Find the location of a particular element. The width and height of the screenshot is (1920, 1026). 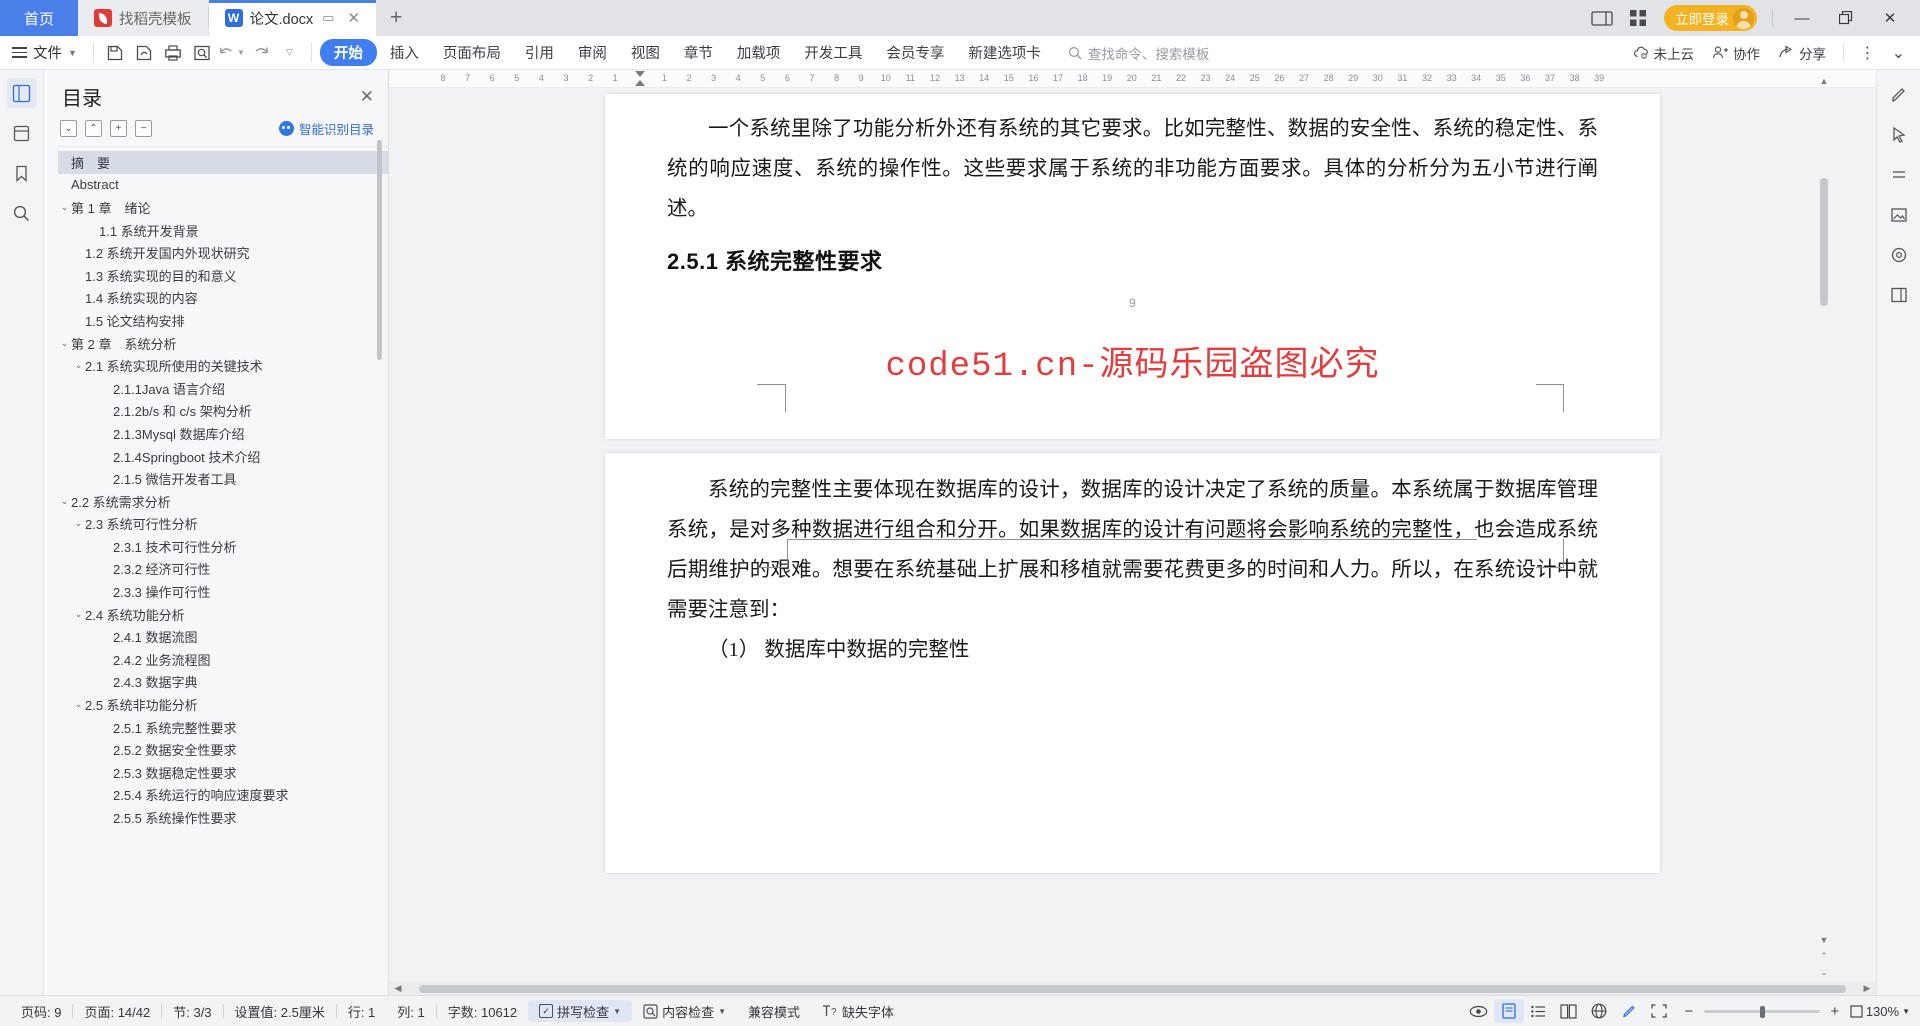

toc-item: 2.5.4 系统运行的响应速度要求 is located at coordinates (223, 795).